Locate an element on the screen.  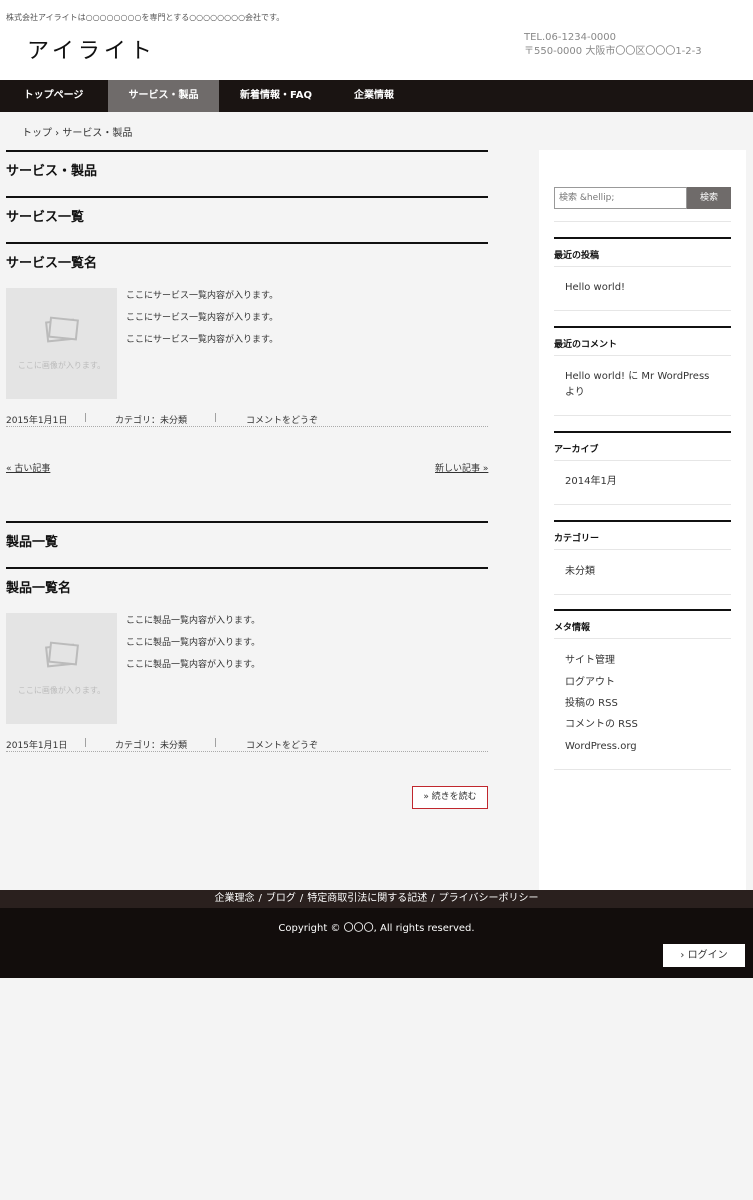
meta-link-posts-rss: 投稿の RSS is located at coordinates (591, 704).